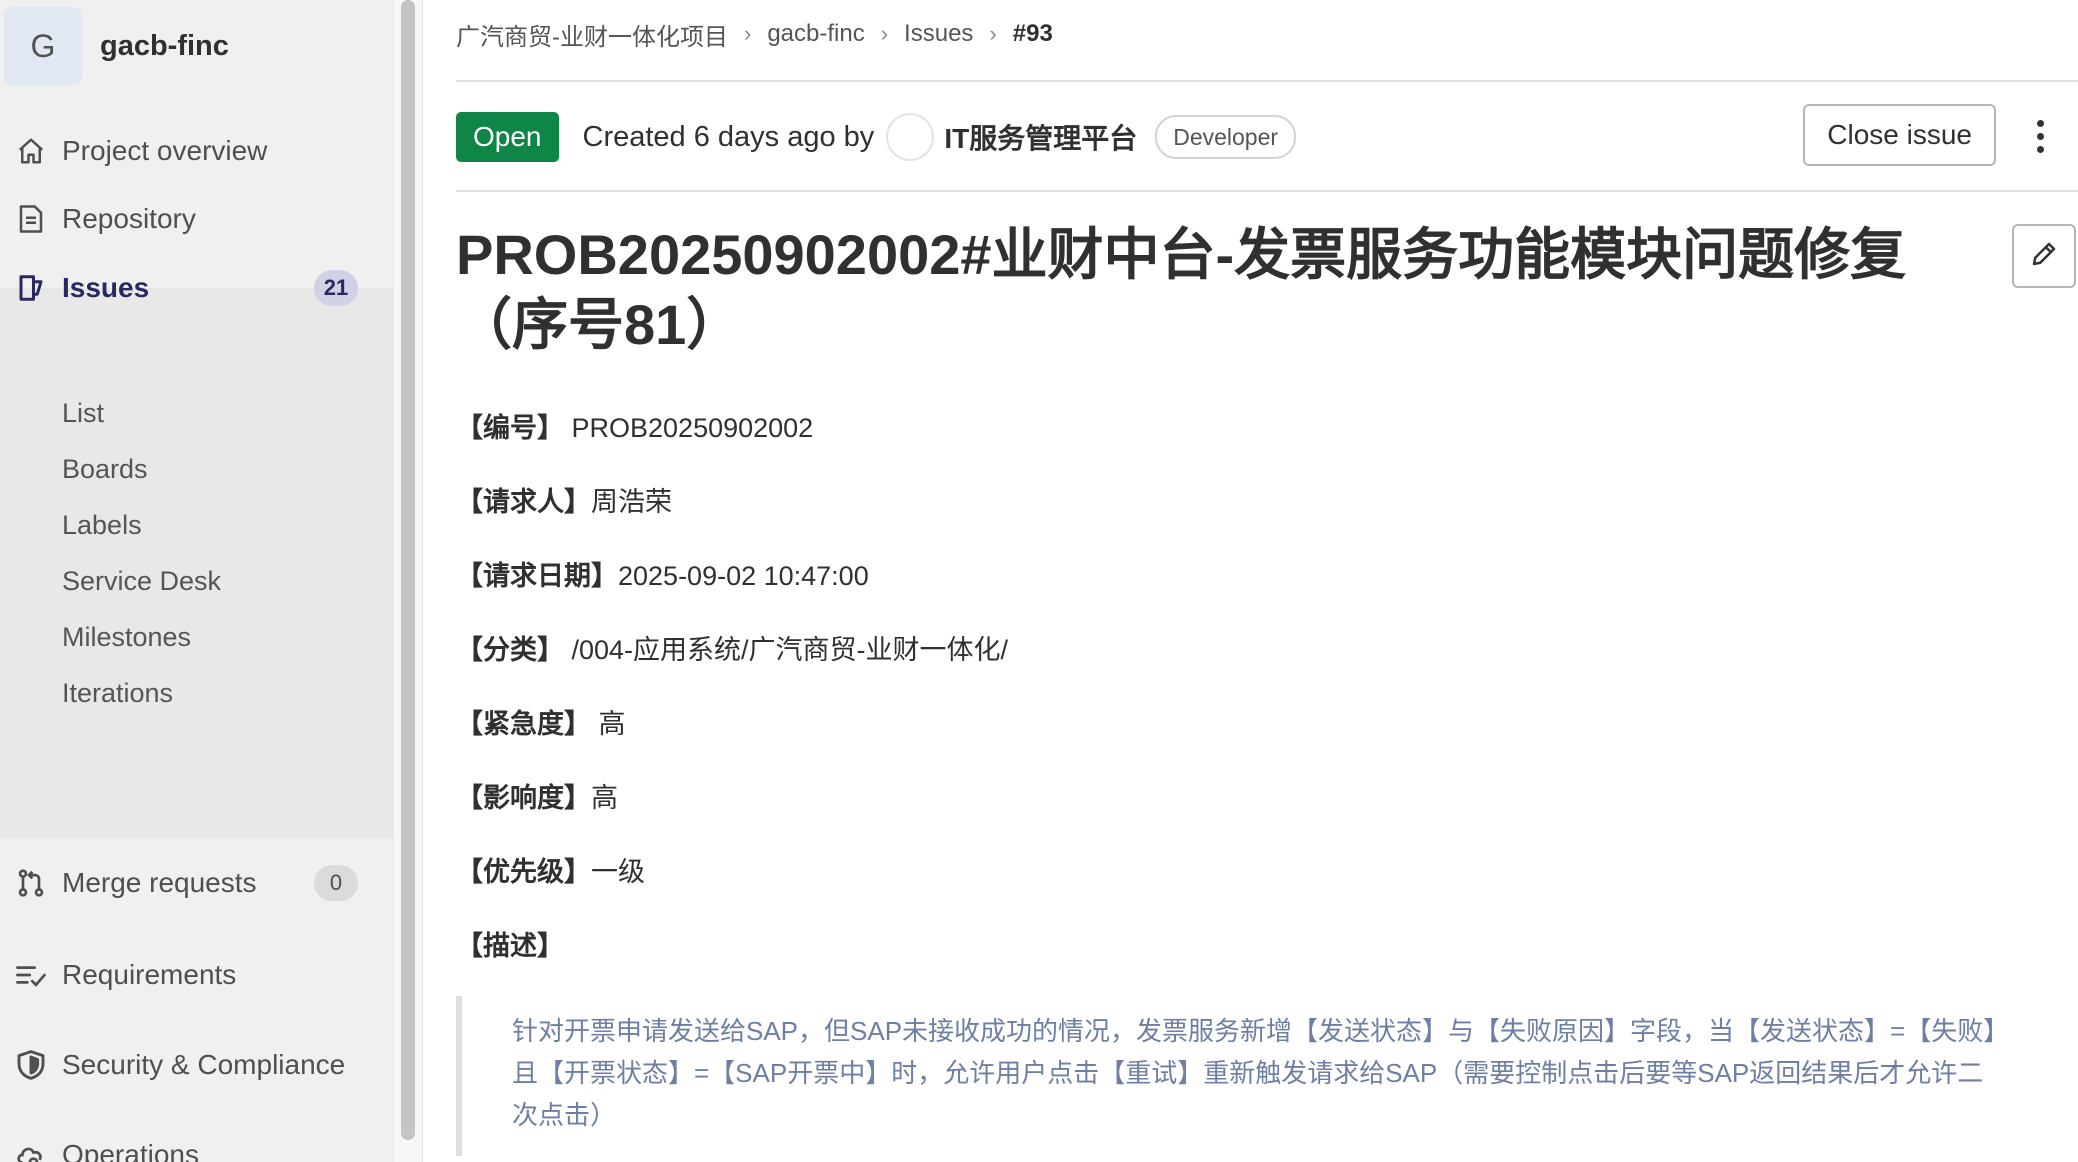  What do you see at coordinates (592, 34) in the screenshot?
I see `breadcrumb-project-group: 广汽商贸-业财一体化项目` at bounding box center [592, 34].